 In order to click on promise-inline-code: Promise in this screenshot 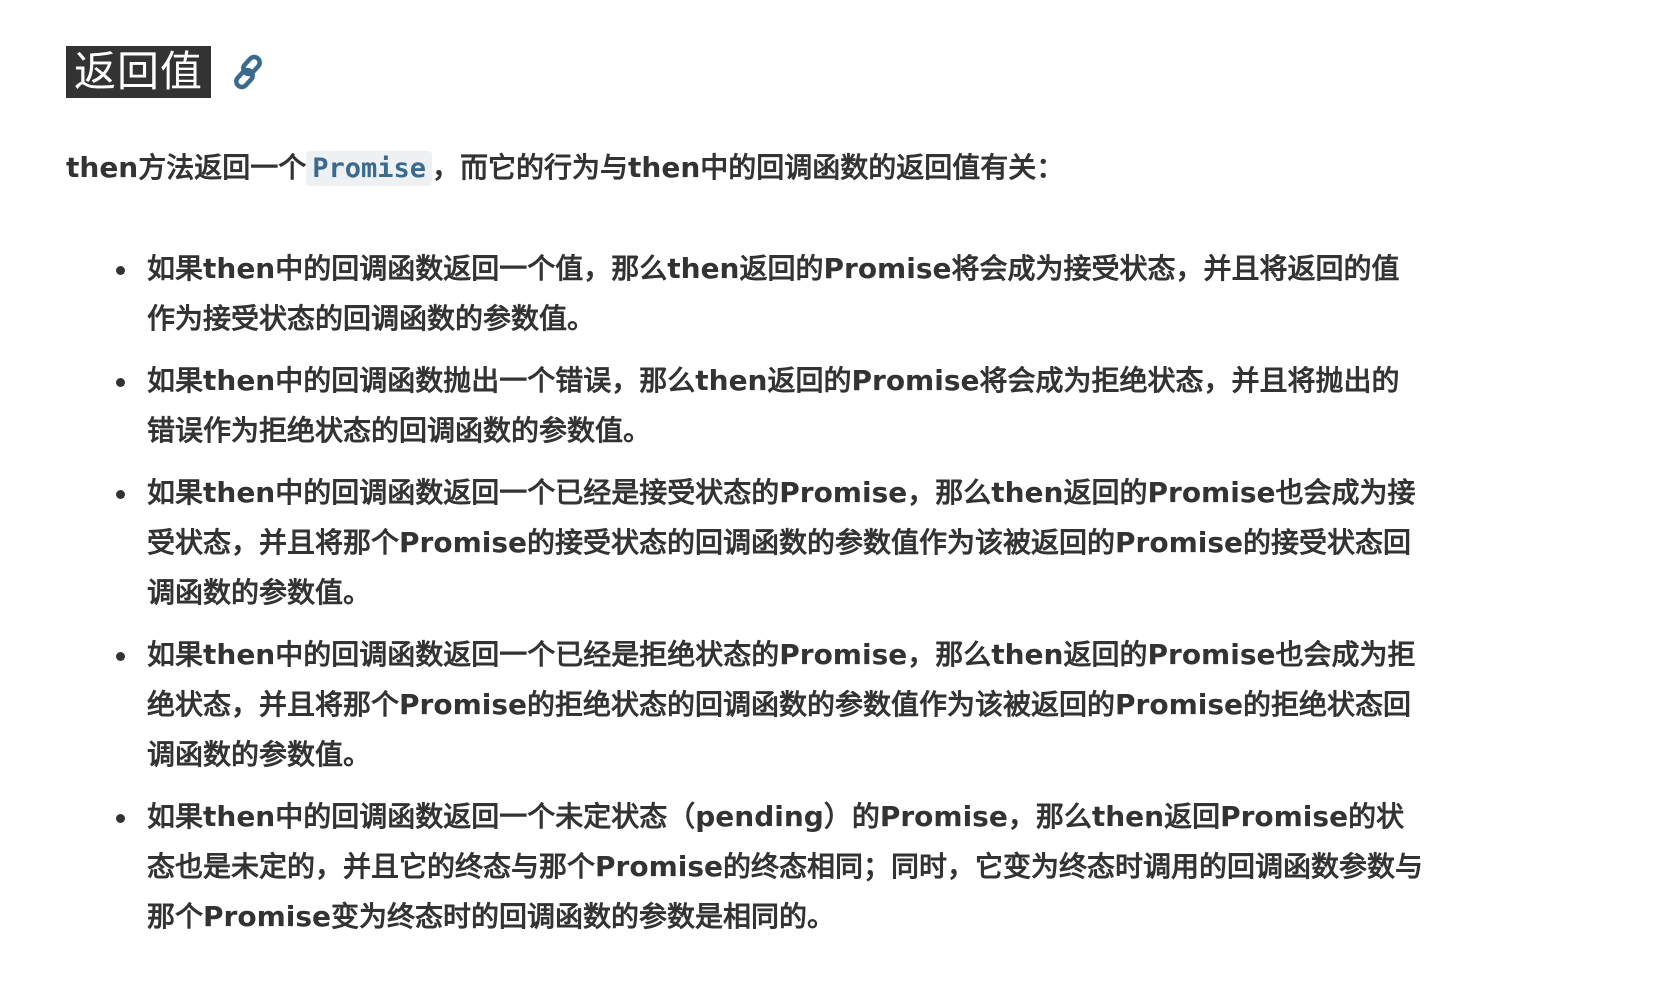, I will do `click(369, 168)`.